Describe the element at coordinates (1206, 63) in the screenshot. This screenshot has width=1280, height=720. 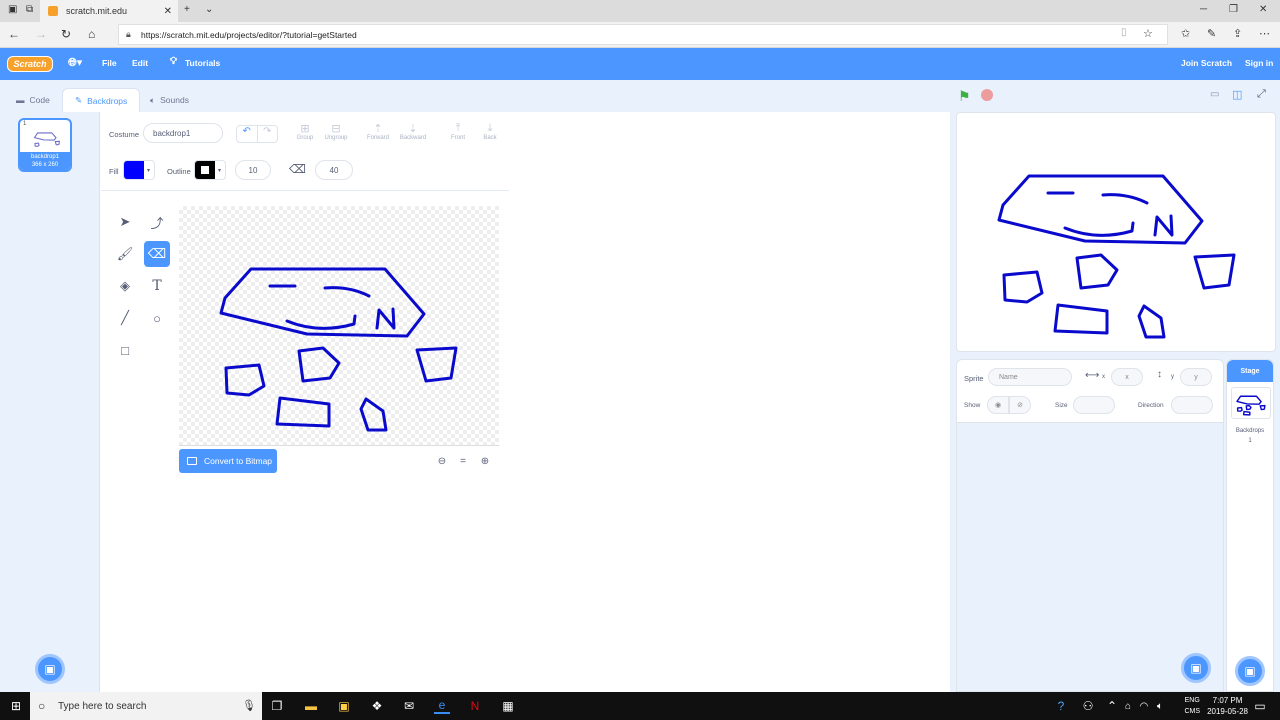
I see `join-scratch-link: Join Scratch` at that location.